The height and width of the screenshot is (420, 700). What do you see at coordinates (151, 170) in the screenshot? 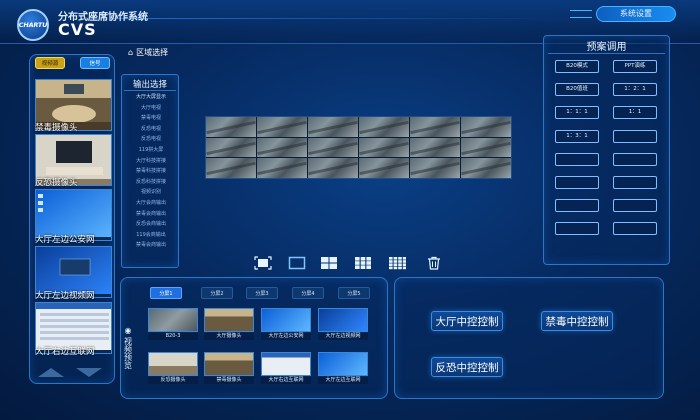
I see `output-item: 禁毒科技拼接` at bounding box center [151, 170].